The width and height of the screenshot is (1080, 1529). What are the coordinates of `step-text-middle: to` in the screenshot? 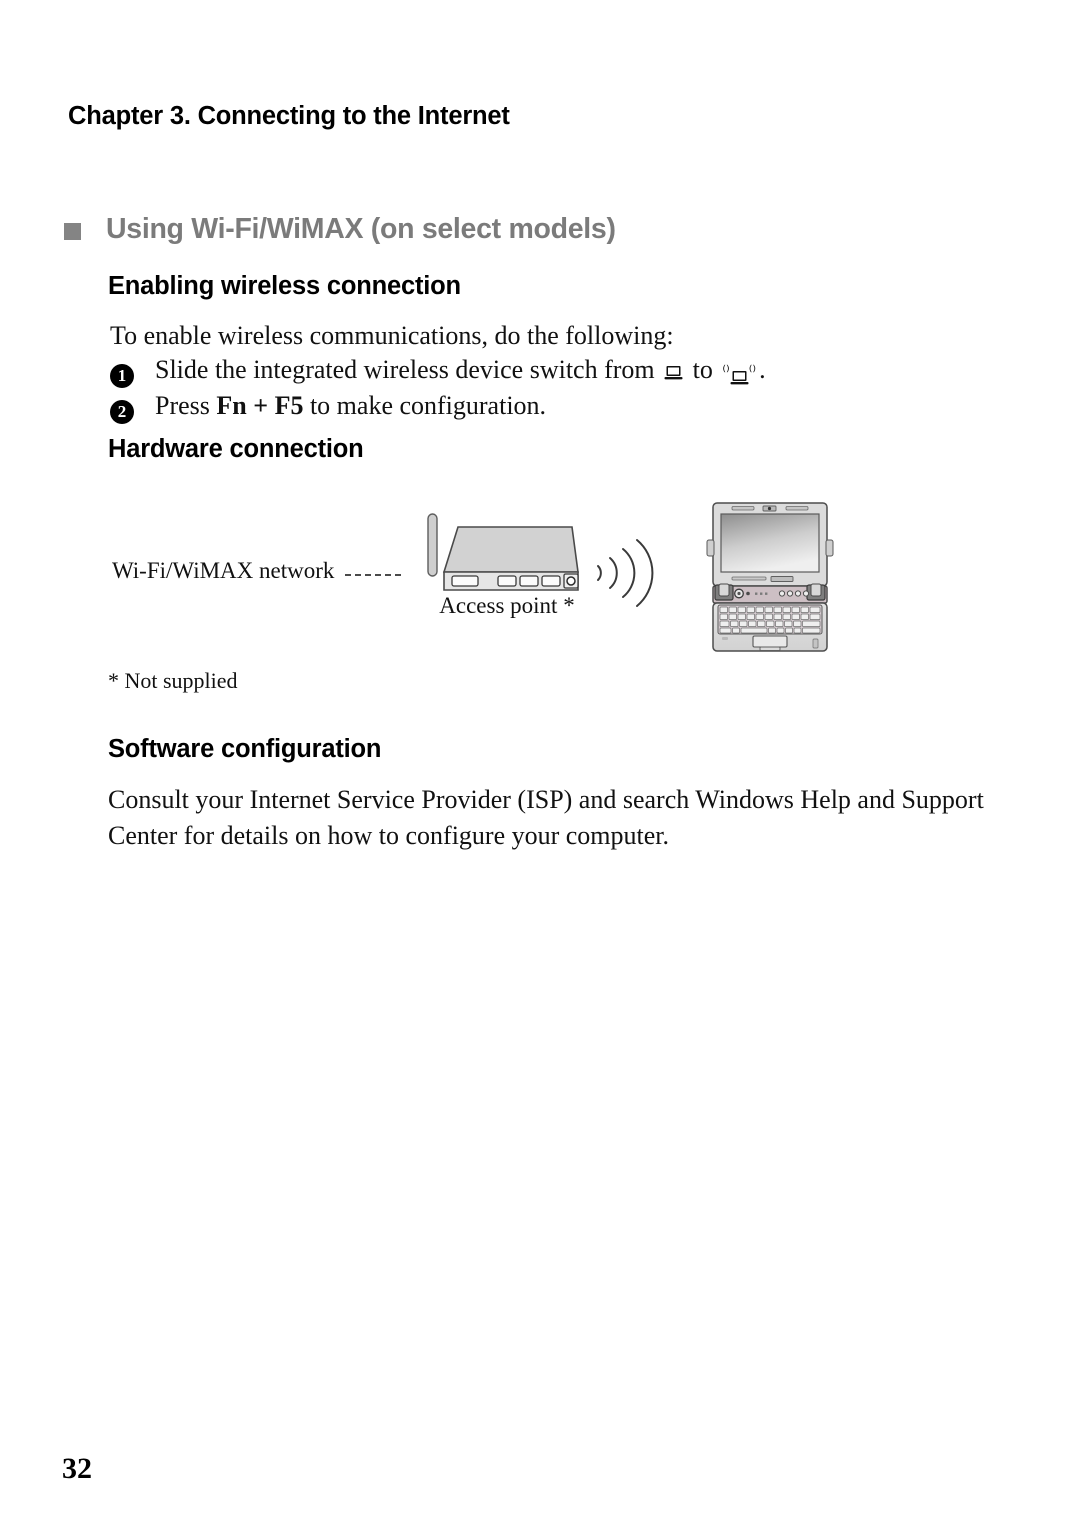 It's located at (702, 369).